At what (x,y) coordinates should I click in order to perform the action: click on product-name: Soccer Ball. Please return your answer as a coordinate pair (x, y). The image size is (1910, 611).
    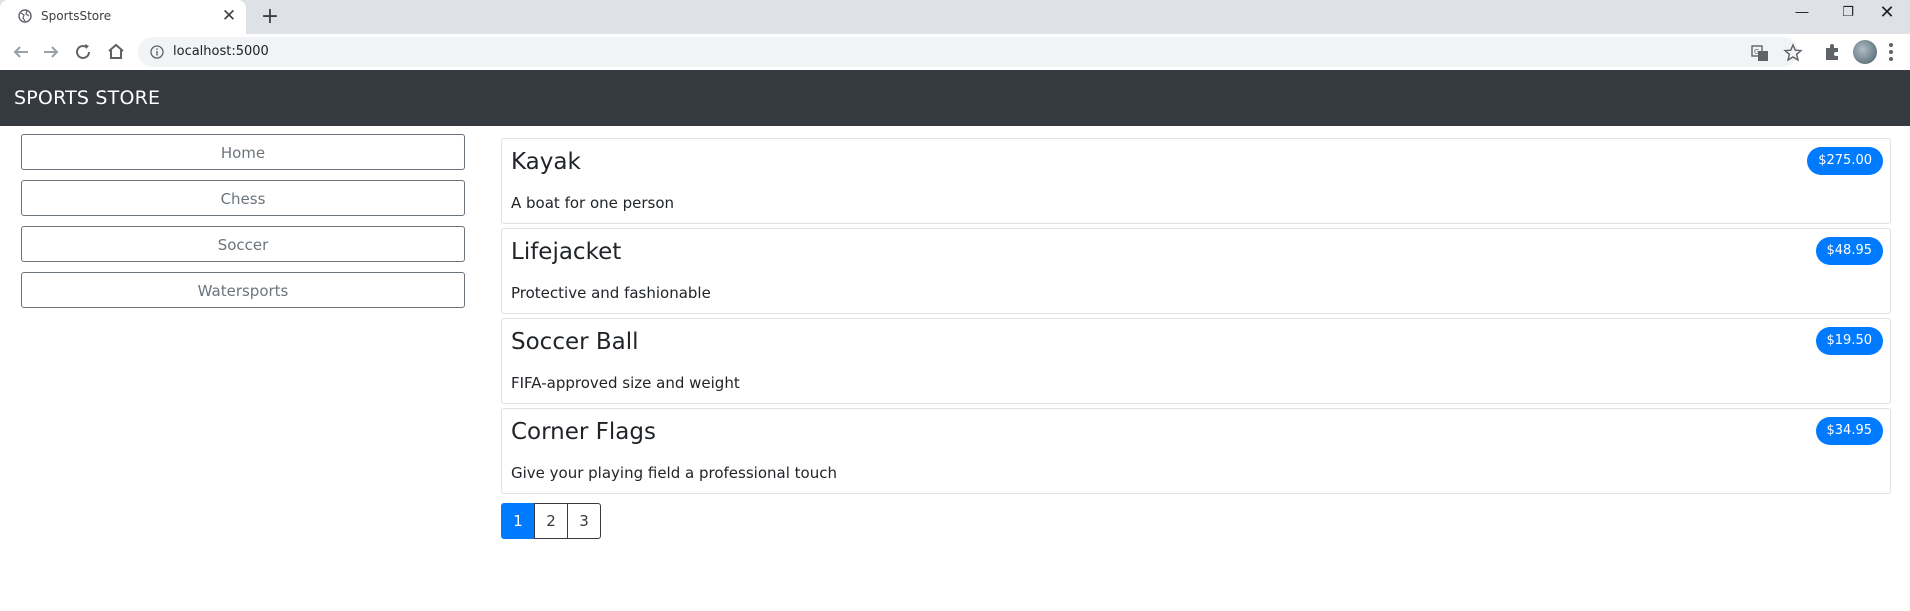
    Looking at the image, I should click on (575, 342).